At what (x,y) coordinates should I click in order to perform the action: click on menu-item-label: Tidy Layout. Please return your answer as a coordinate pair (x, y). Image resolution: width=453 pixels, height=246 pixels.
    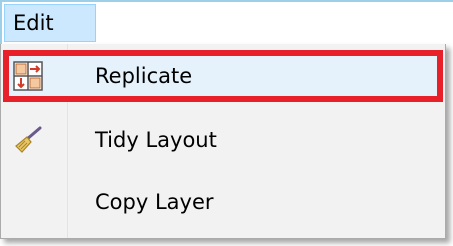
    Looking at the image, I should click on (156, 140).